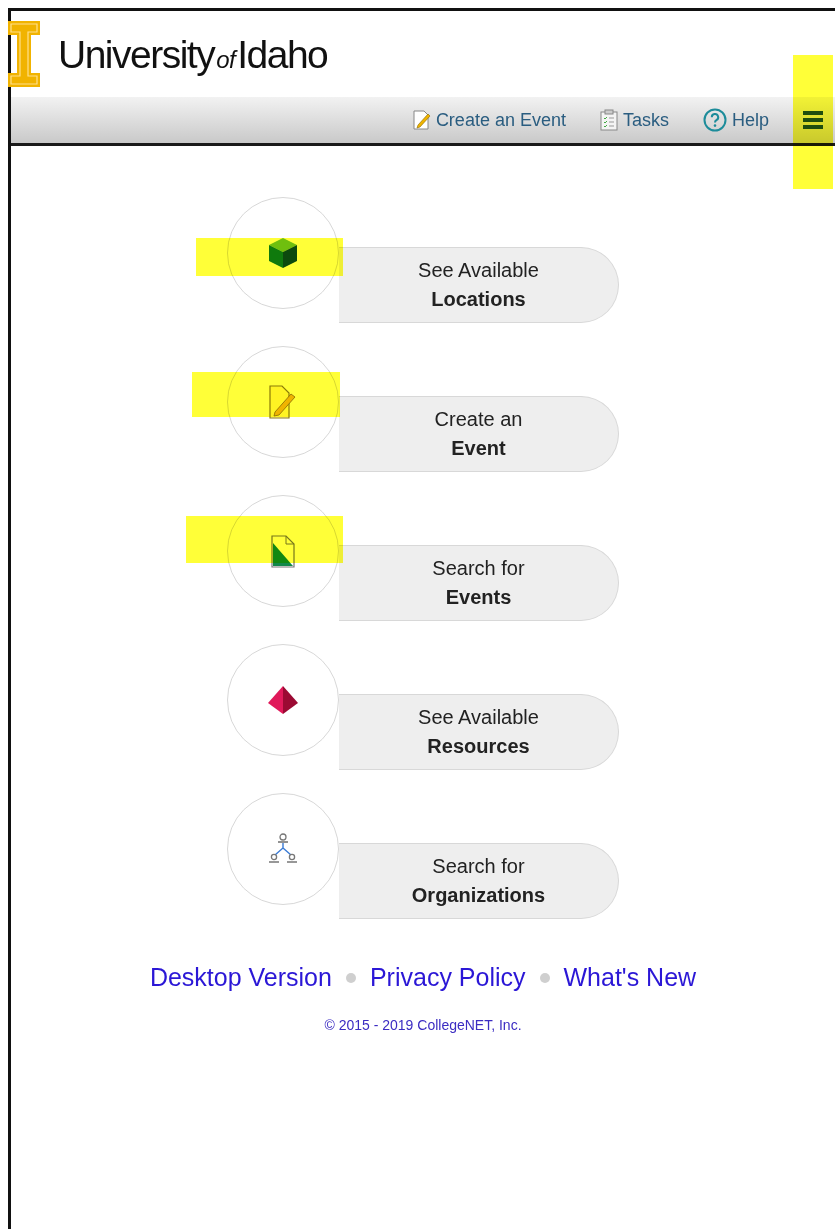  Describe the element at coordinates (447, 978) in the screenshot. I see `footer-link: Privacy Policy` at that location.